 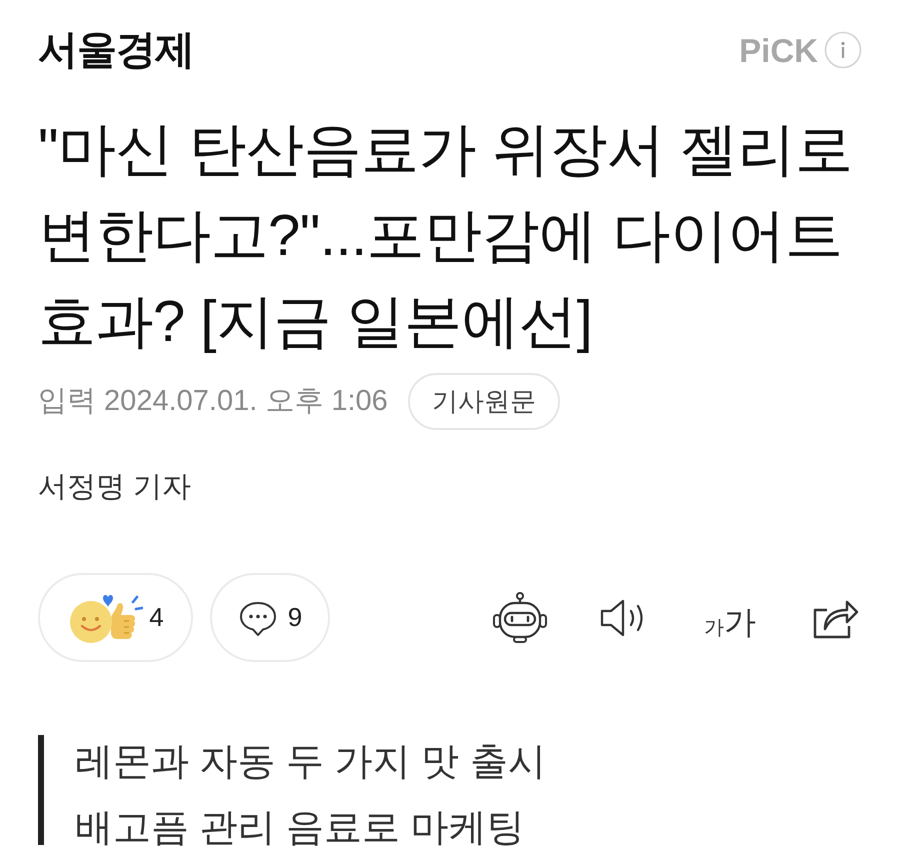 What do you see at coordinates (843, 50) in the screenshot?
I see `info-icon` at bounding box center [843, 50].